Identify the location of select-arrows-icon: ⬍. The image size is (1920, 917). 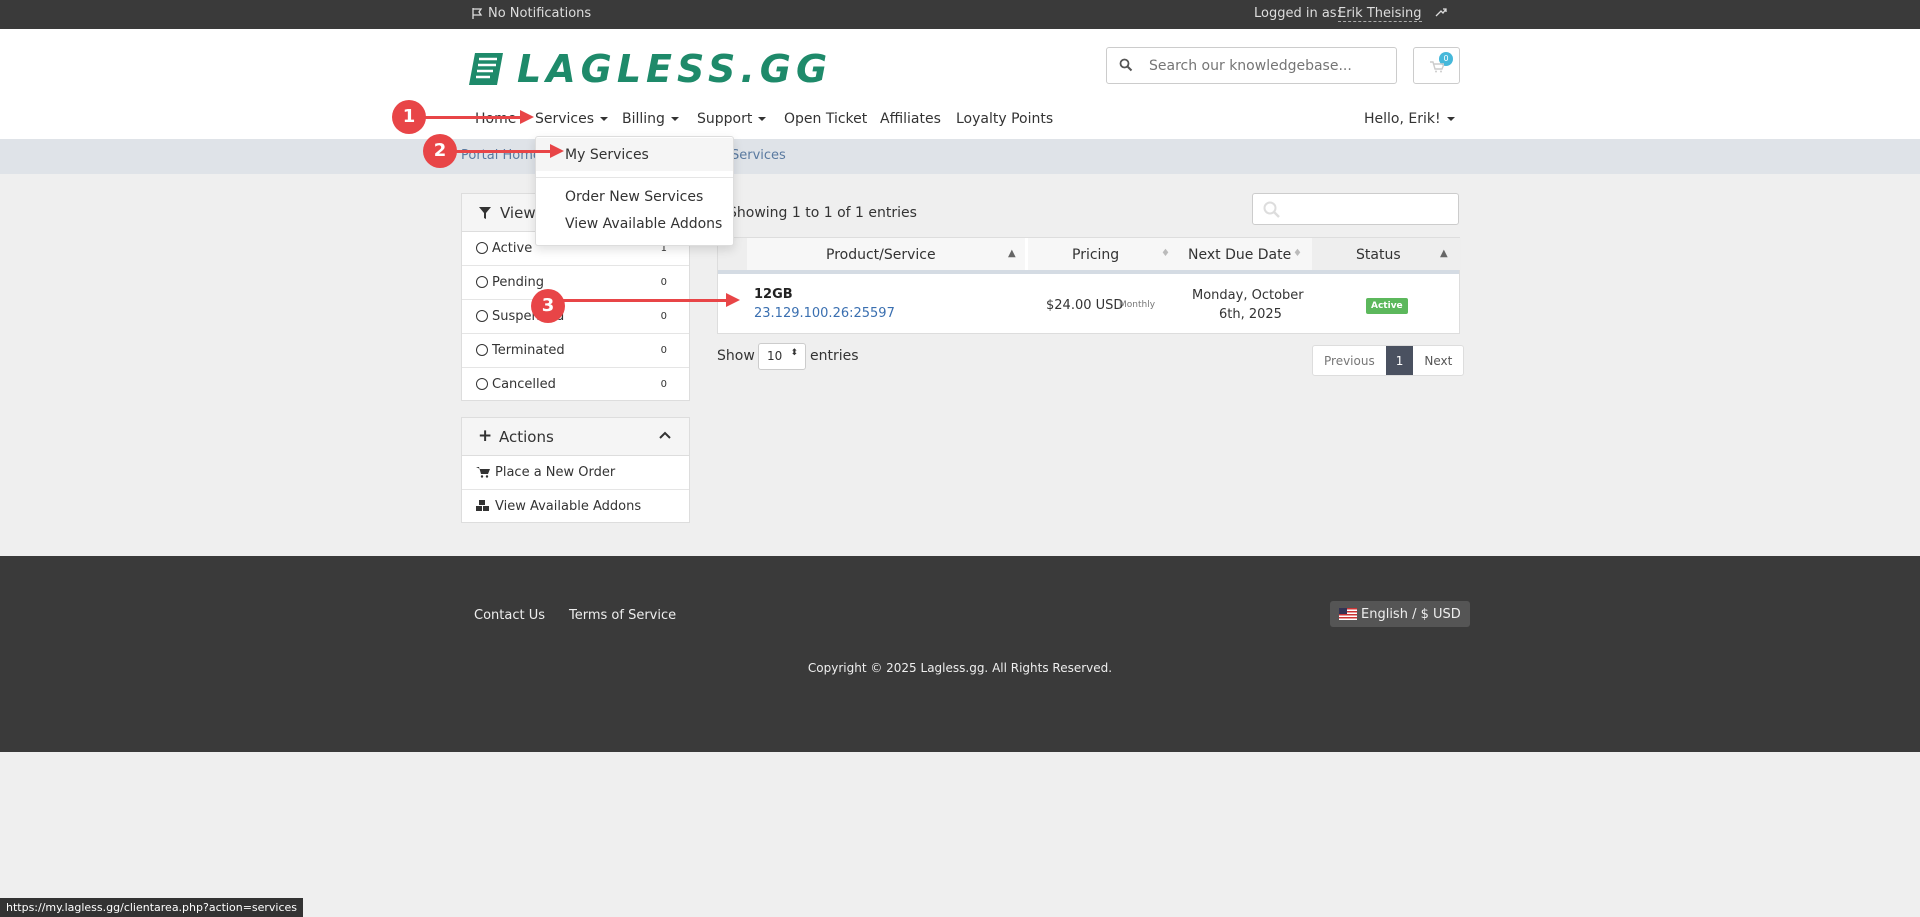
(794, 353).